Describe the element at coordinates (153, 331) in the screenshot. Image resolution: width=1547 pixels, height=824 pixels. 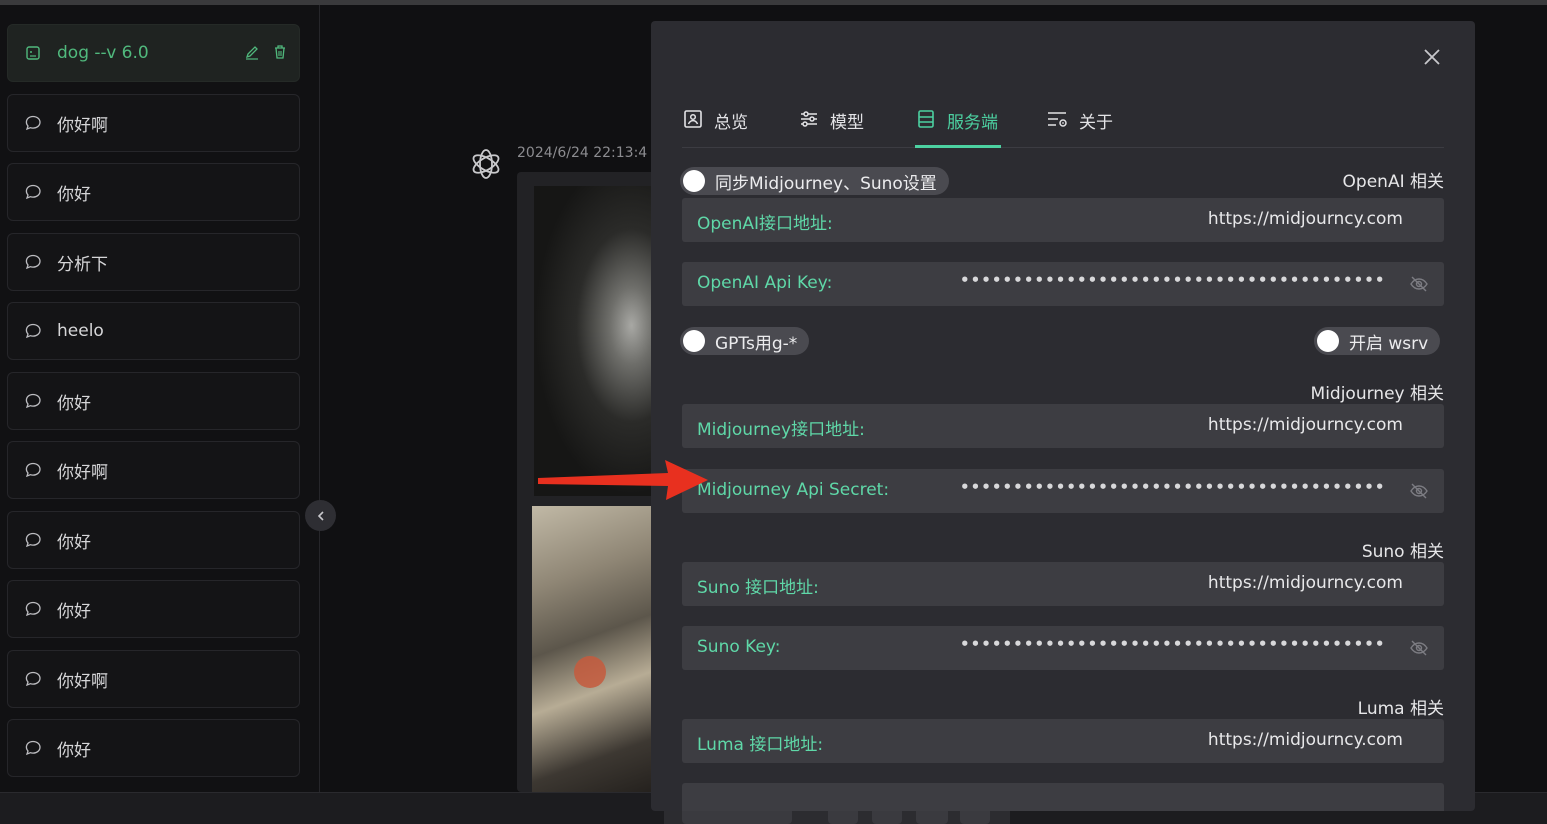
I see `conversation-item: heelo` at that location.